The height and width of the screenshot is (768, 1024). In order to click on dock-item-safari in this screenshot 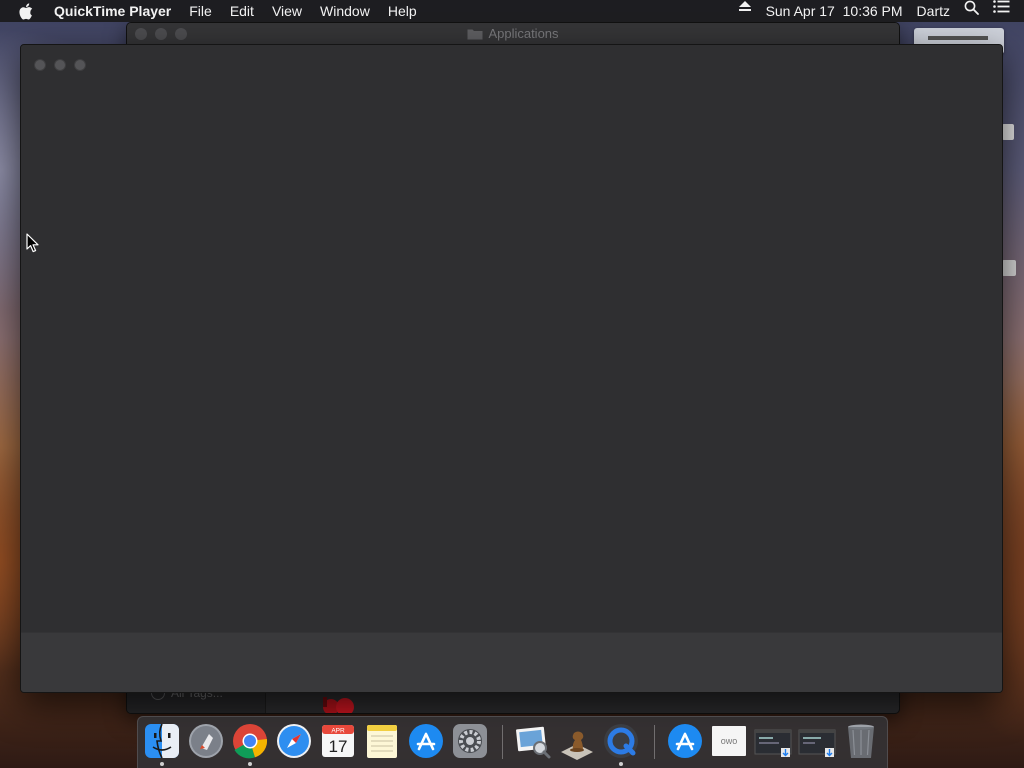, I will do `click(294, 741)`.